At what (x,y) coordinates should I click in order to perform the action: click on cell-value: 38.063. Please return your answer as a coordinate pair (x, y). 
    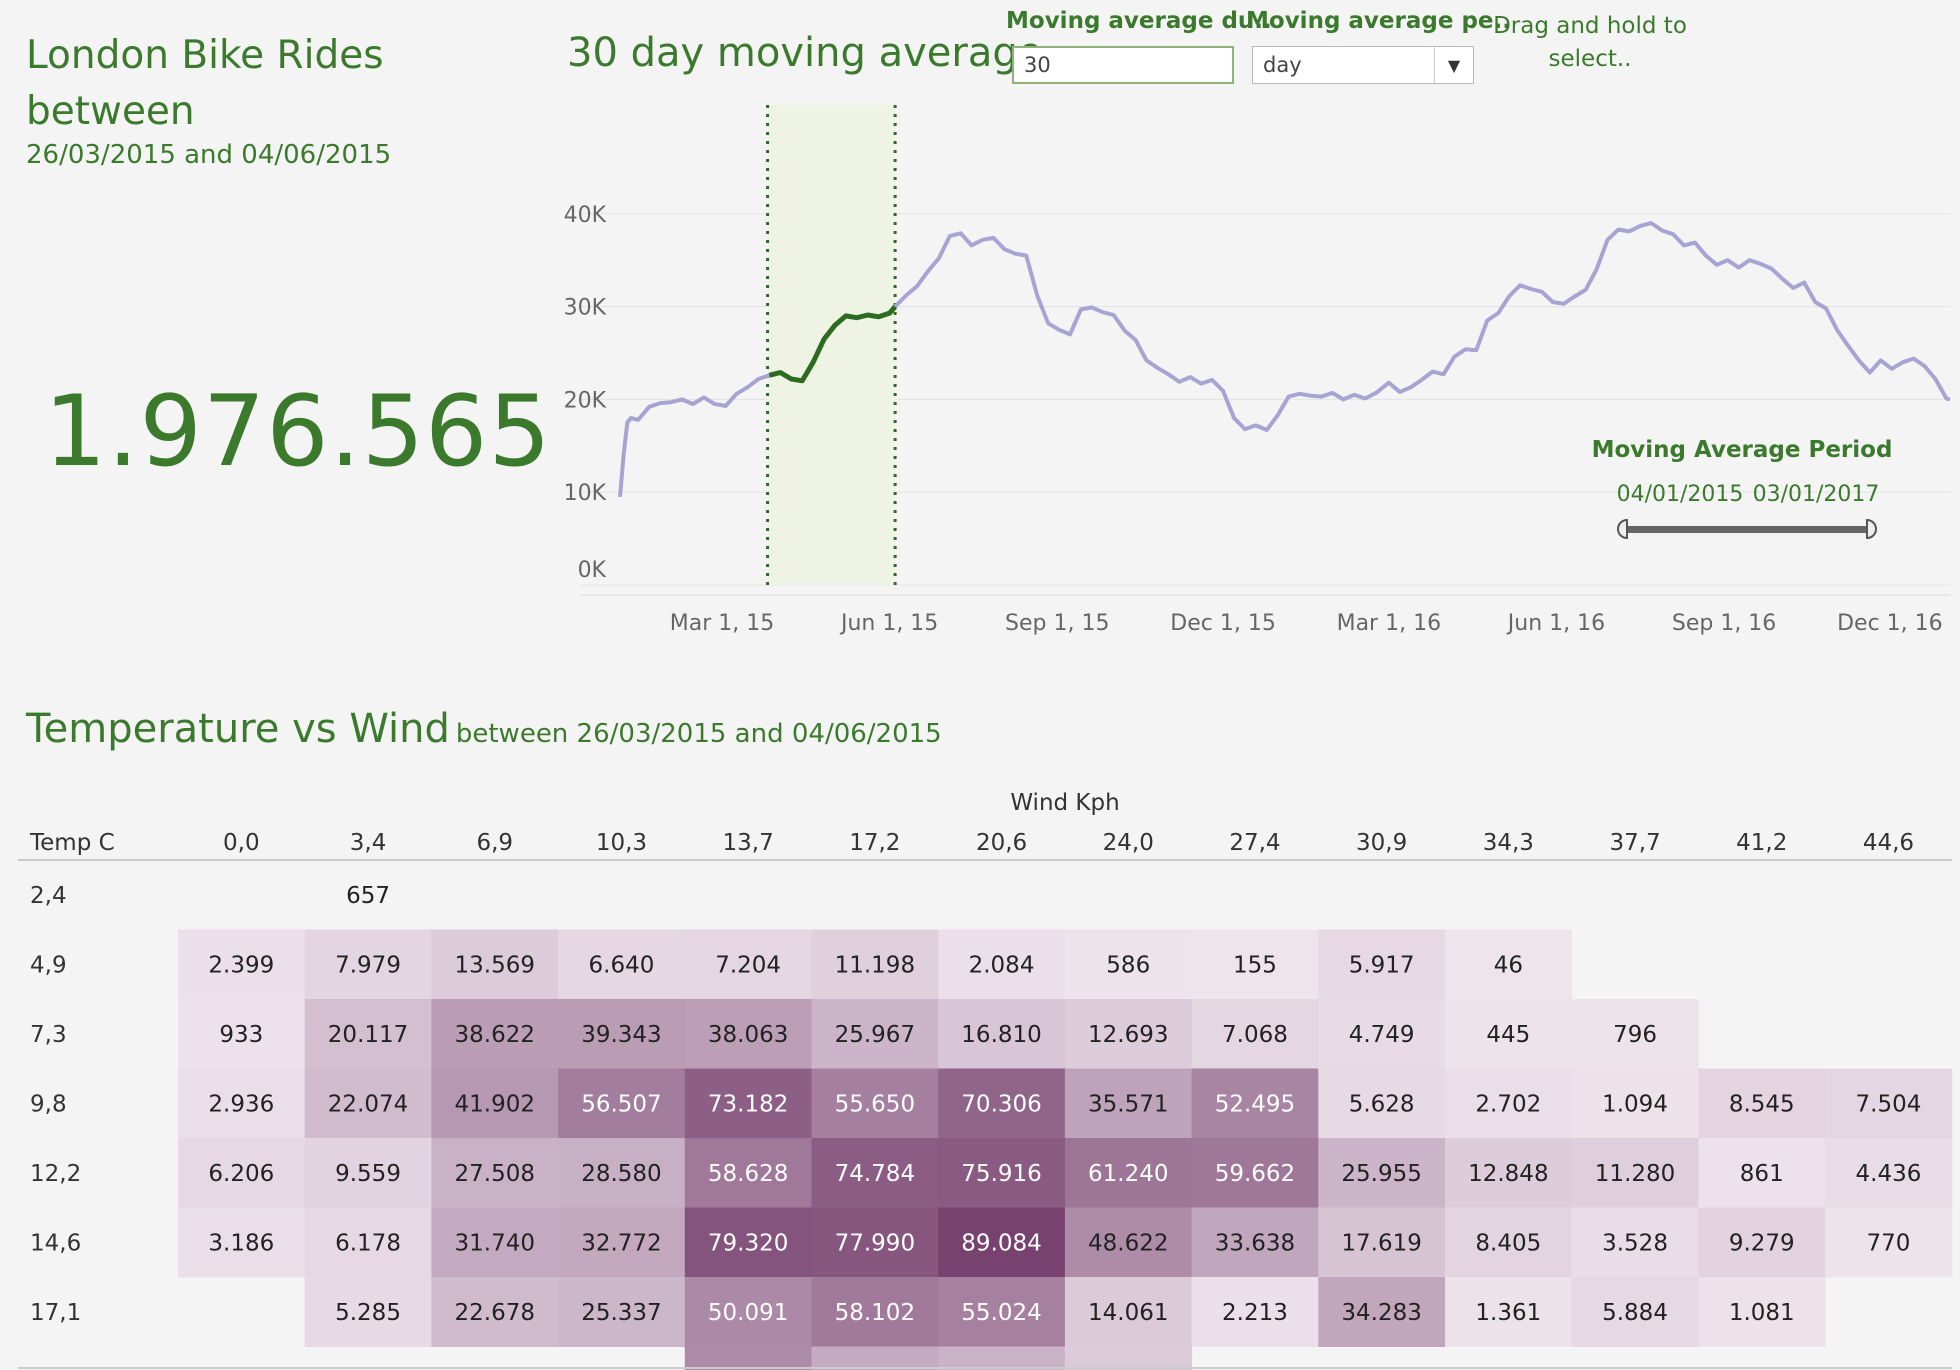
    Looking at the image, I should click on (748, 1035).